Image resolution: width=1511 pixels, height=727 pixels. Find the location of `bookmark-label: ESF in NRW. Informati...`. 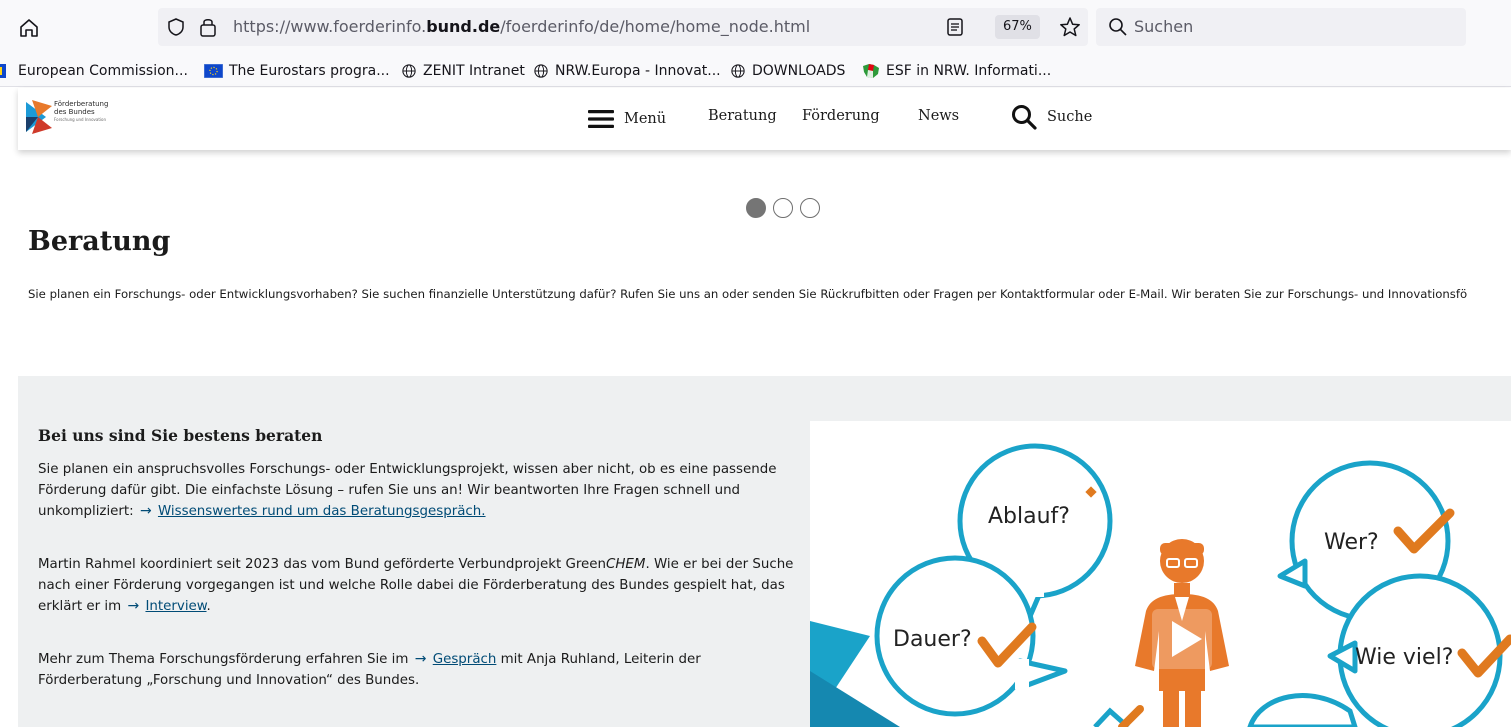

bookmark-label: ESF in NRW. Informati... is located at coordinates (969, 71).